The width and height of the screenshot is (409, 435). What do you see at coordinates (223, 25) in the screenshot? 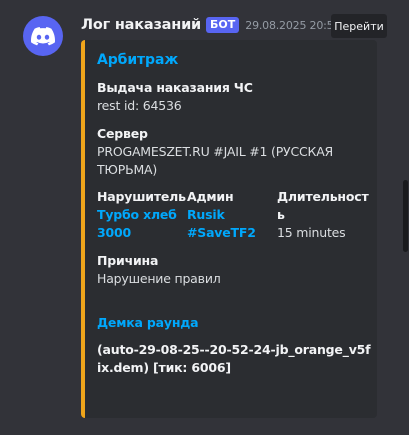
I see `bot-badge: БОТ` at bounding box center [223, 25].